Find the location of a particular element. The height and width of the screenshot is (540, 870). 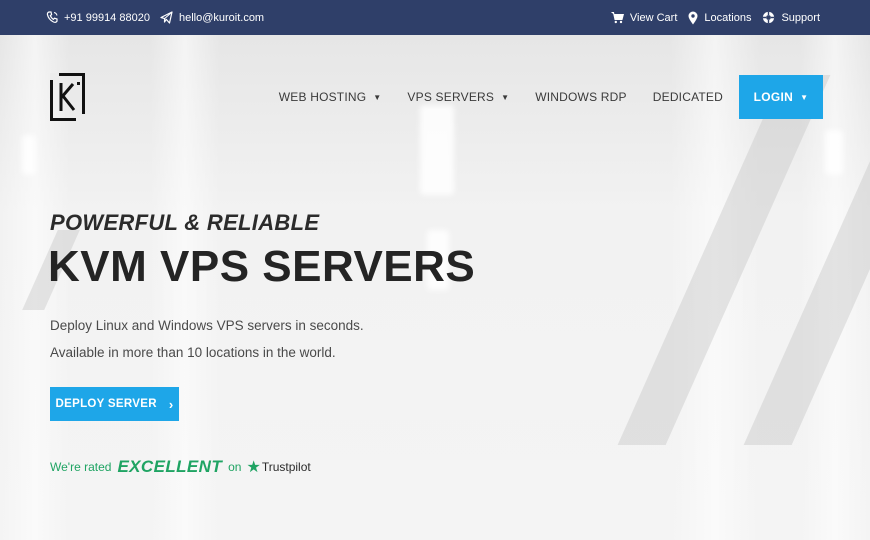

nav-windows-rdp: WINDOWS RDP is located at coordinates (581, 97).